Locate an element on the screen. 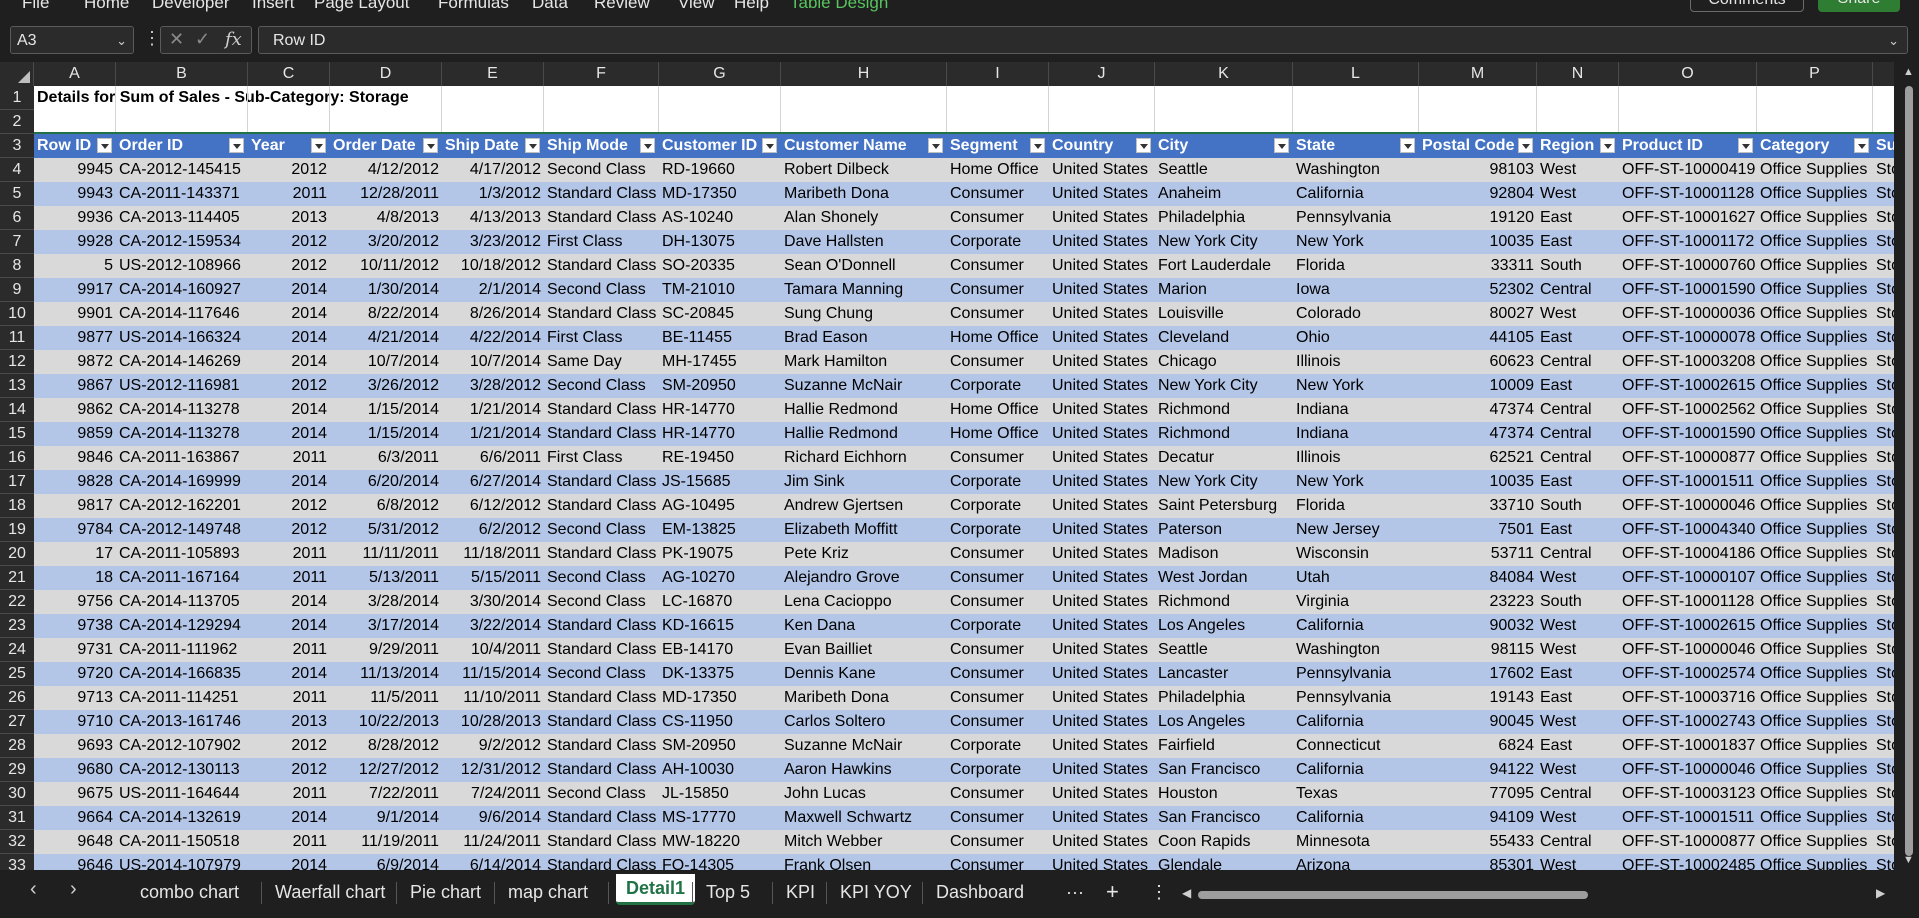 Image resolution: width=1919 pixels, height=918 pixels. table-cell: CA-2014-169999 is located at coordinates (182, 482).